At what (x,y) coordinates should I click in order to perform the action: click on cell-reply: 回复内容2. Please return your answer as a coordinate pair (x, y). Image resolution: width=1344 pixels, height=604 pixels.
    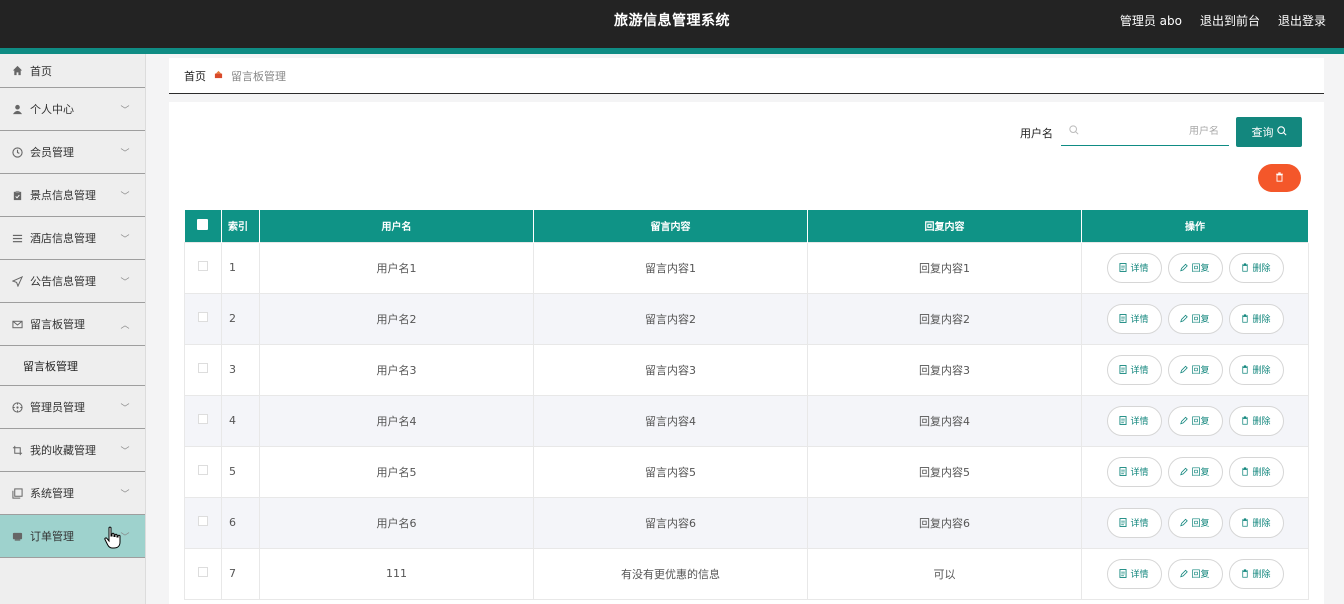
    Looking at the image, I should click on (944, 318).